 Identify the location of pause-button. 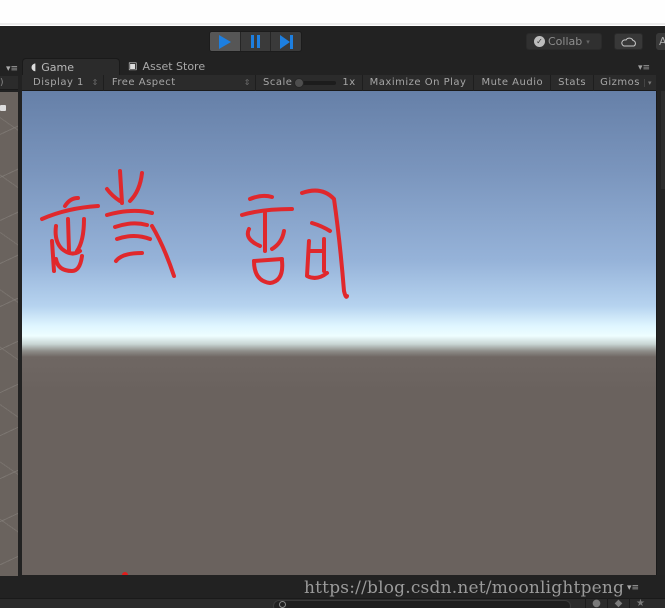
(256, 41).